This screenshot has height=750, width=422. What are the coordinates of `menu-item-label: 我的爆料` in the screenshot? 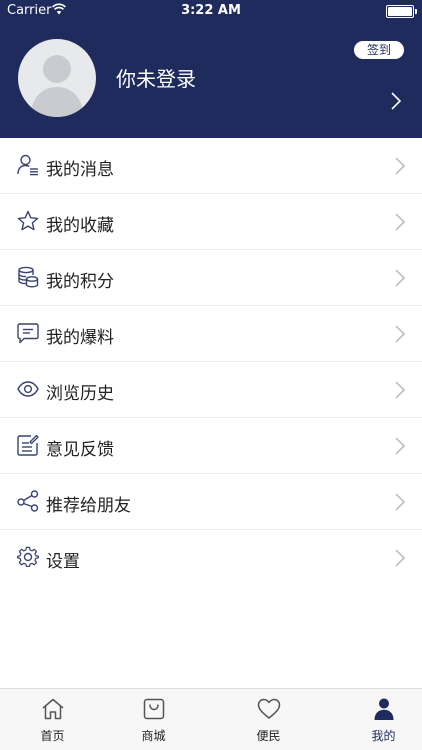 It's located at (80, 338).